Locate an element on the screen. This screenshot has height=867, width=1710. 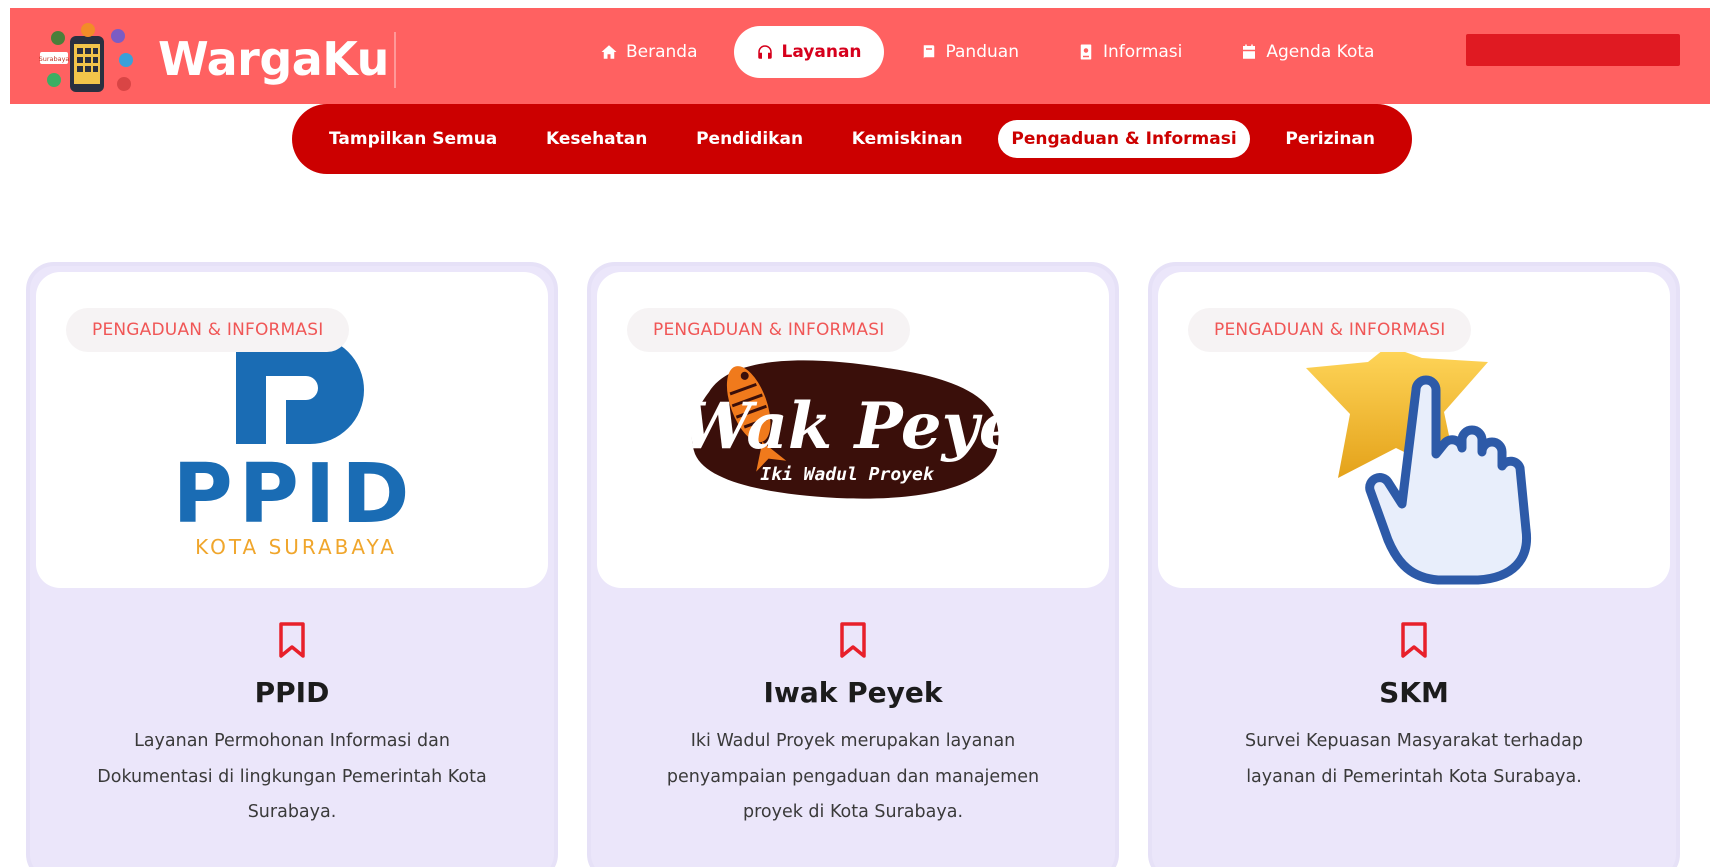
nav-item-beranda: Beranda is located at coordinates (649, 52).